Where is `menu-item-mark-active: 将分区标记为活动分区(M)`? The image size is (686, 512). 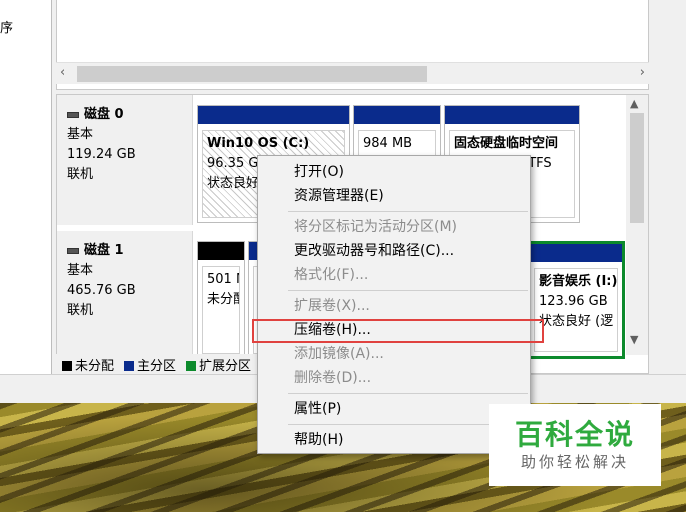
menu-item-mark-active: 将分区标记为活动分区(M) is located at coordinates (394, 227).